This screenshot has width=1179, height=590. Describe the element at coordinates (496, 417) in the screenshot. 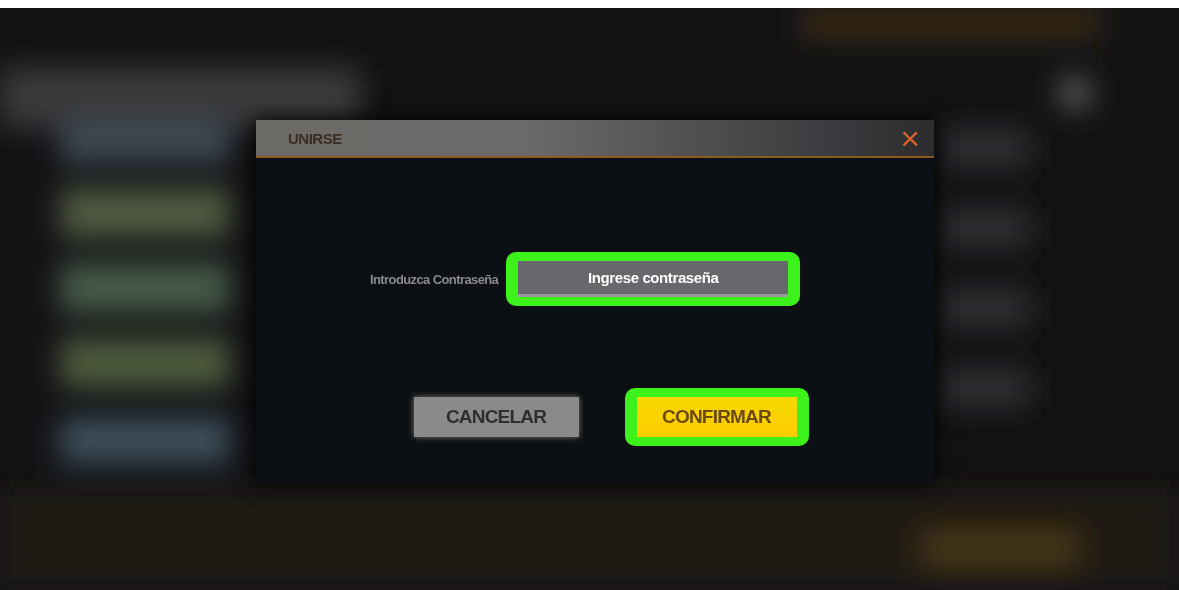

I see `cancel-button: CANCELAR` at that location.